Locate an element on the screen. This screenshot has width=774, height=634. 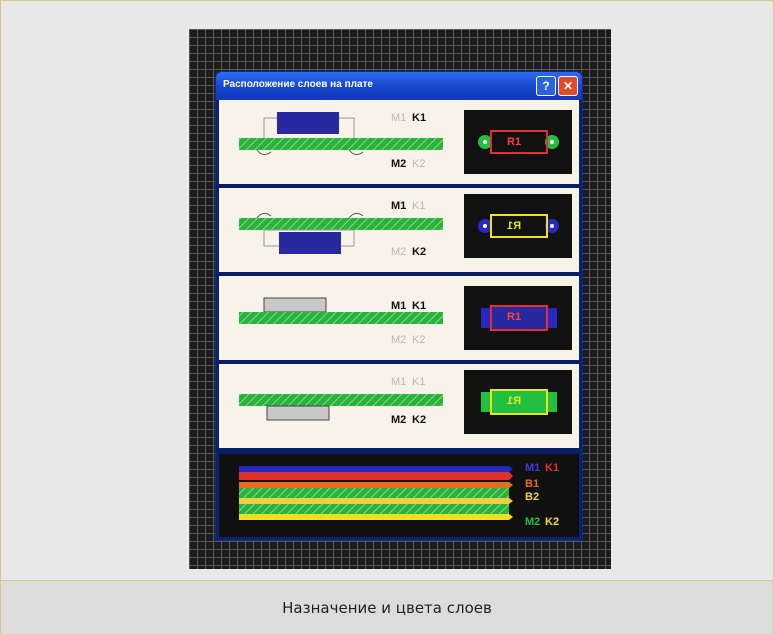
layer-row-bottom-through: M1 K1 M2 K2 R1 is located at coordinates (399, 406).